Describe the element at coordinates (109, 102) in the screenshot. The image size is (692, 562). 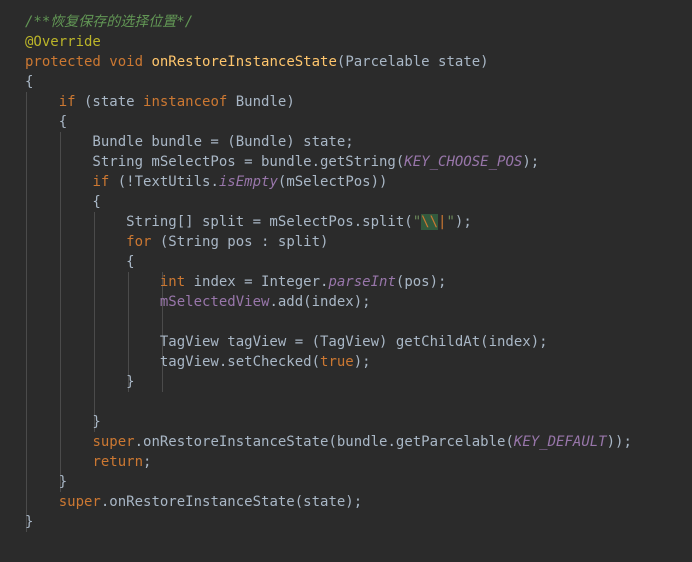
I see `token-default: (state` at that location.